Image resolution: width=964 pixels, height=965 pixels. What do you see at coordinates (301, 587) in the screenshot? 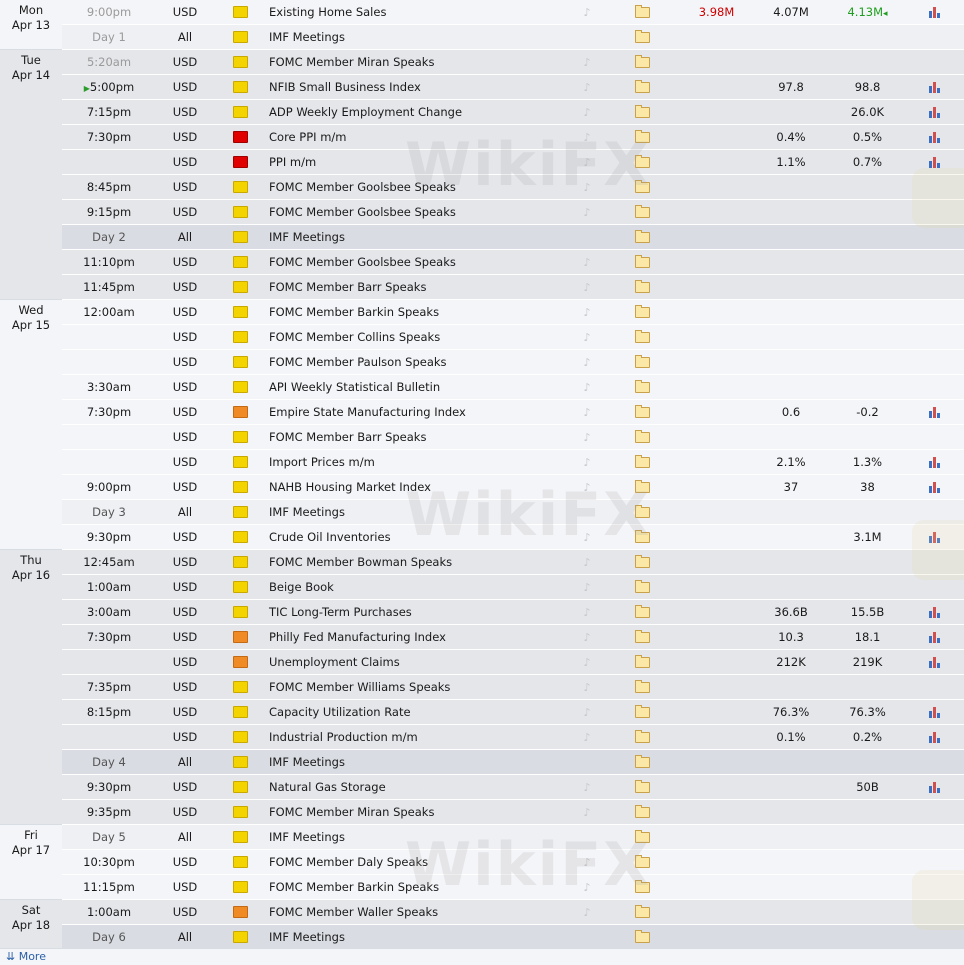
I see `event-name-text: Beige Book` at bounding box center [301, 587].